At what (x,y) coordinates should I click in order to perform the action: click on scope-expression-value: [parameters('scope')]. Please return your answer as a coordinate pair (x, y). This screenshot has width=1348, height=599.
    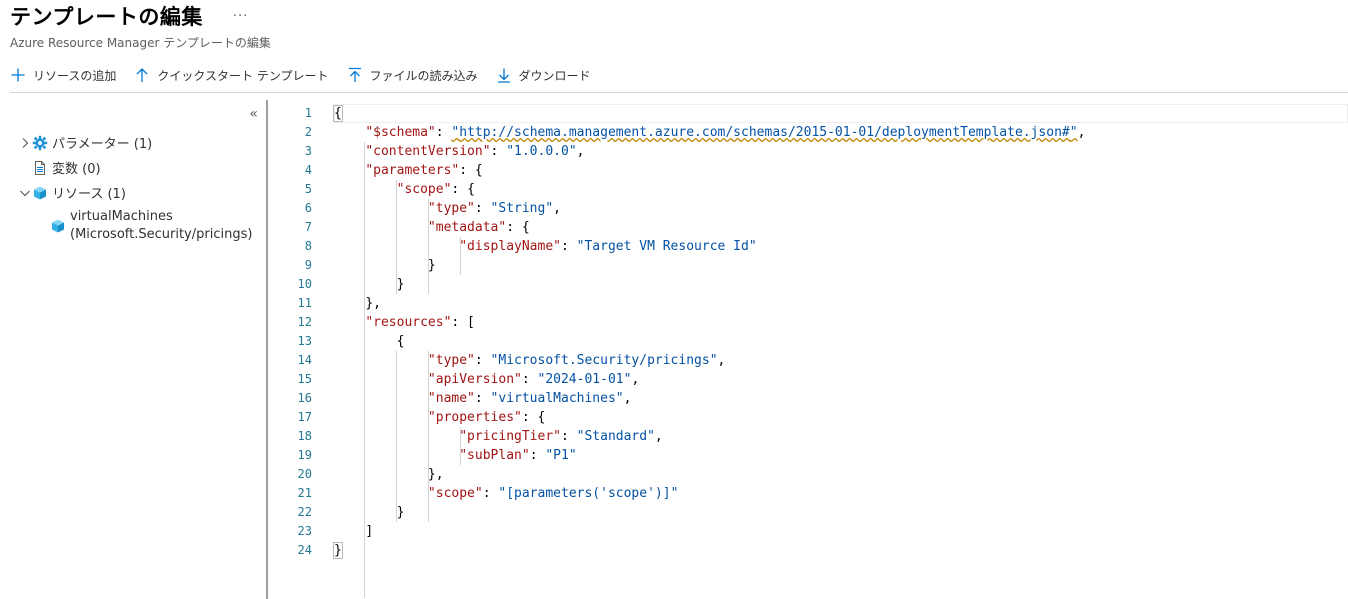
    Looking at the image, I should click on (588, 493).